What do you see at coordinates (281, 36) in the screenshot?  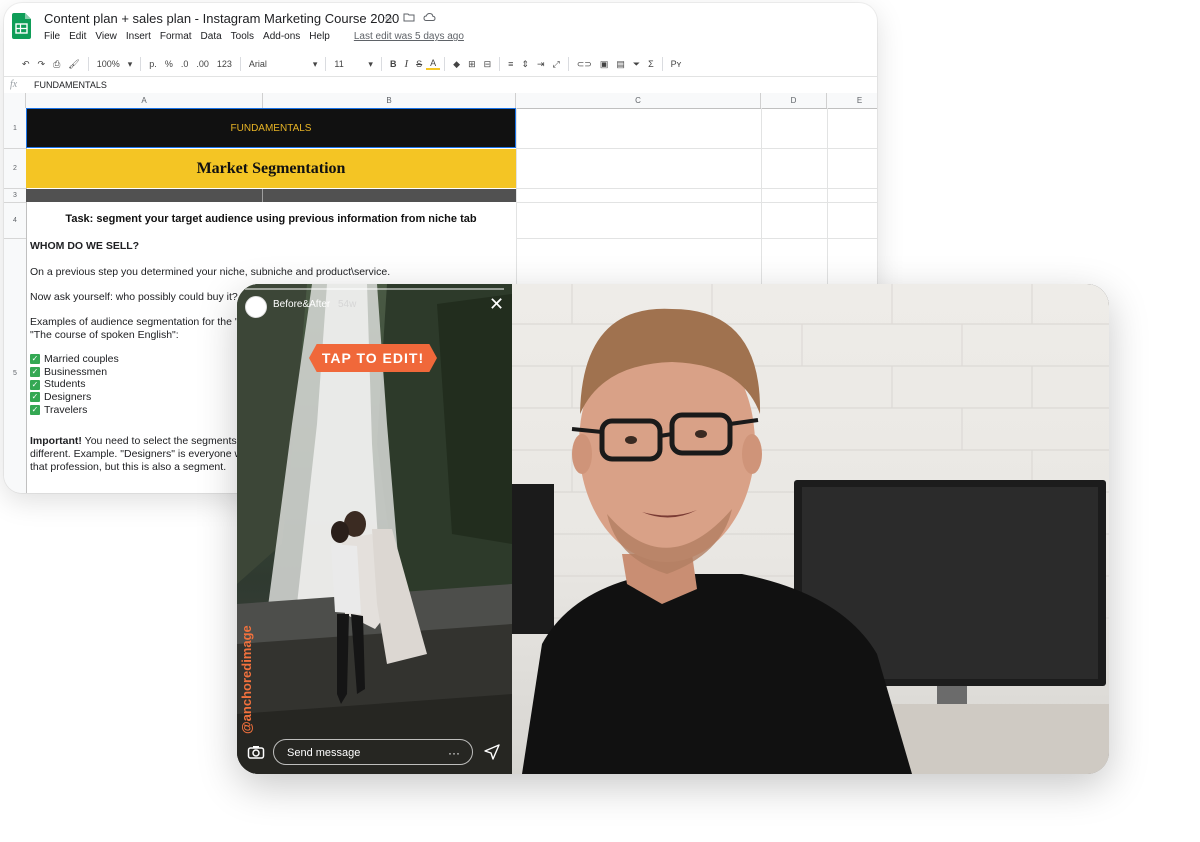 I see `menu-addons: Add-ons` at bounding box center [281, 36].